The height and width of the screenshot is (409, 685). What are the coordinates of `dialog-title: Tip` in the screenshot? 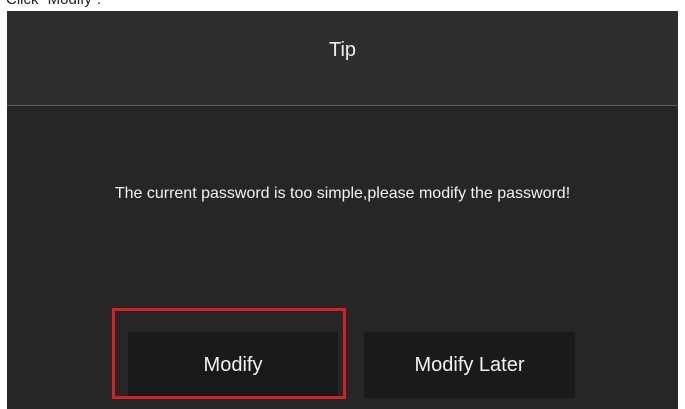 It's located at (342, 50).